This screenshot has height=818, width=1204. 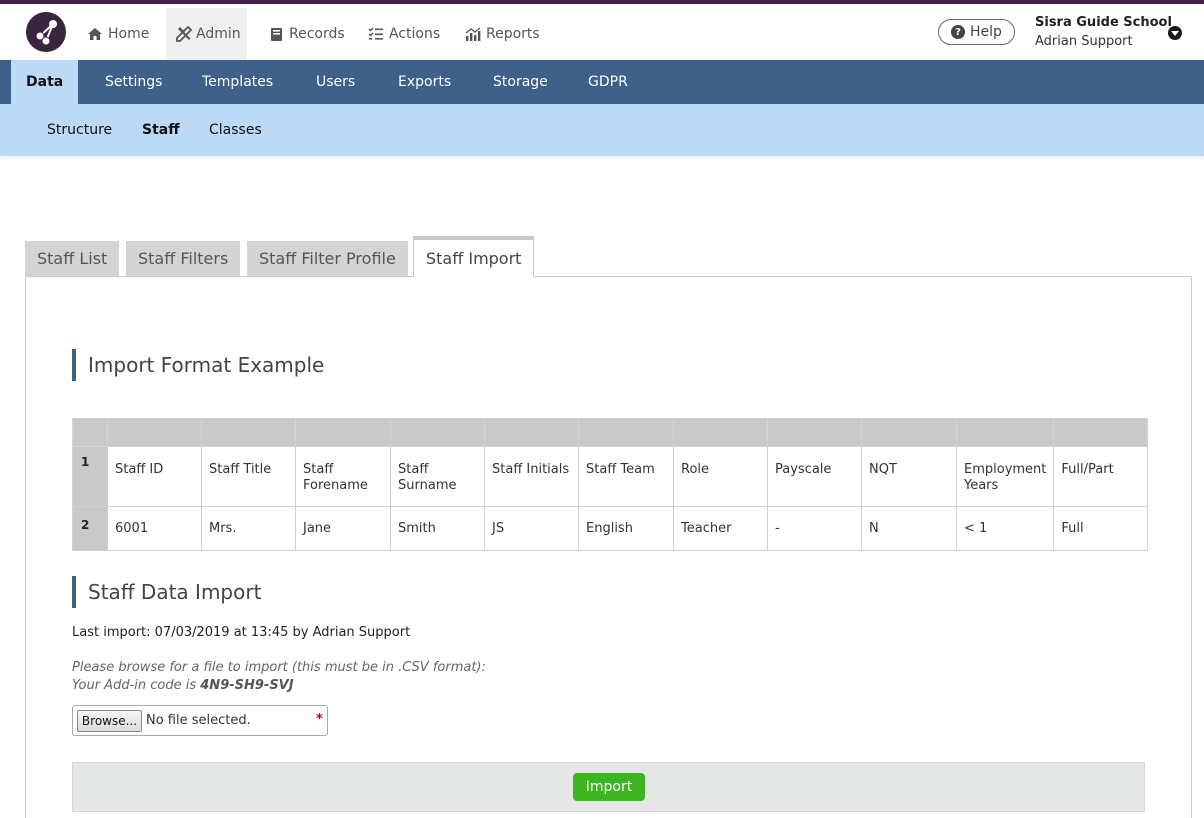 I want to click on sisra-logo-icon, so click(x=46, y=32).